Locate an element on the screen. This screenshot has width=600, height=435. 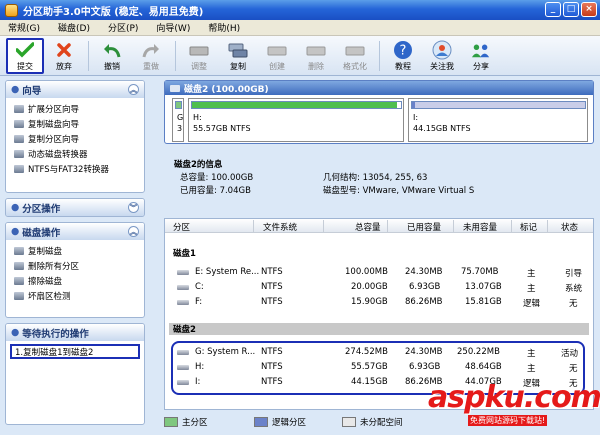
col-filesystem: 文件系统 is located at coordinates (280, 227).